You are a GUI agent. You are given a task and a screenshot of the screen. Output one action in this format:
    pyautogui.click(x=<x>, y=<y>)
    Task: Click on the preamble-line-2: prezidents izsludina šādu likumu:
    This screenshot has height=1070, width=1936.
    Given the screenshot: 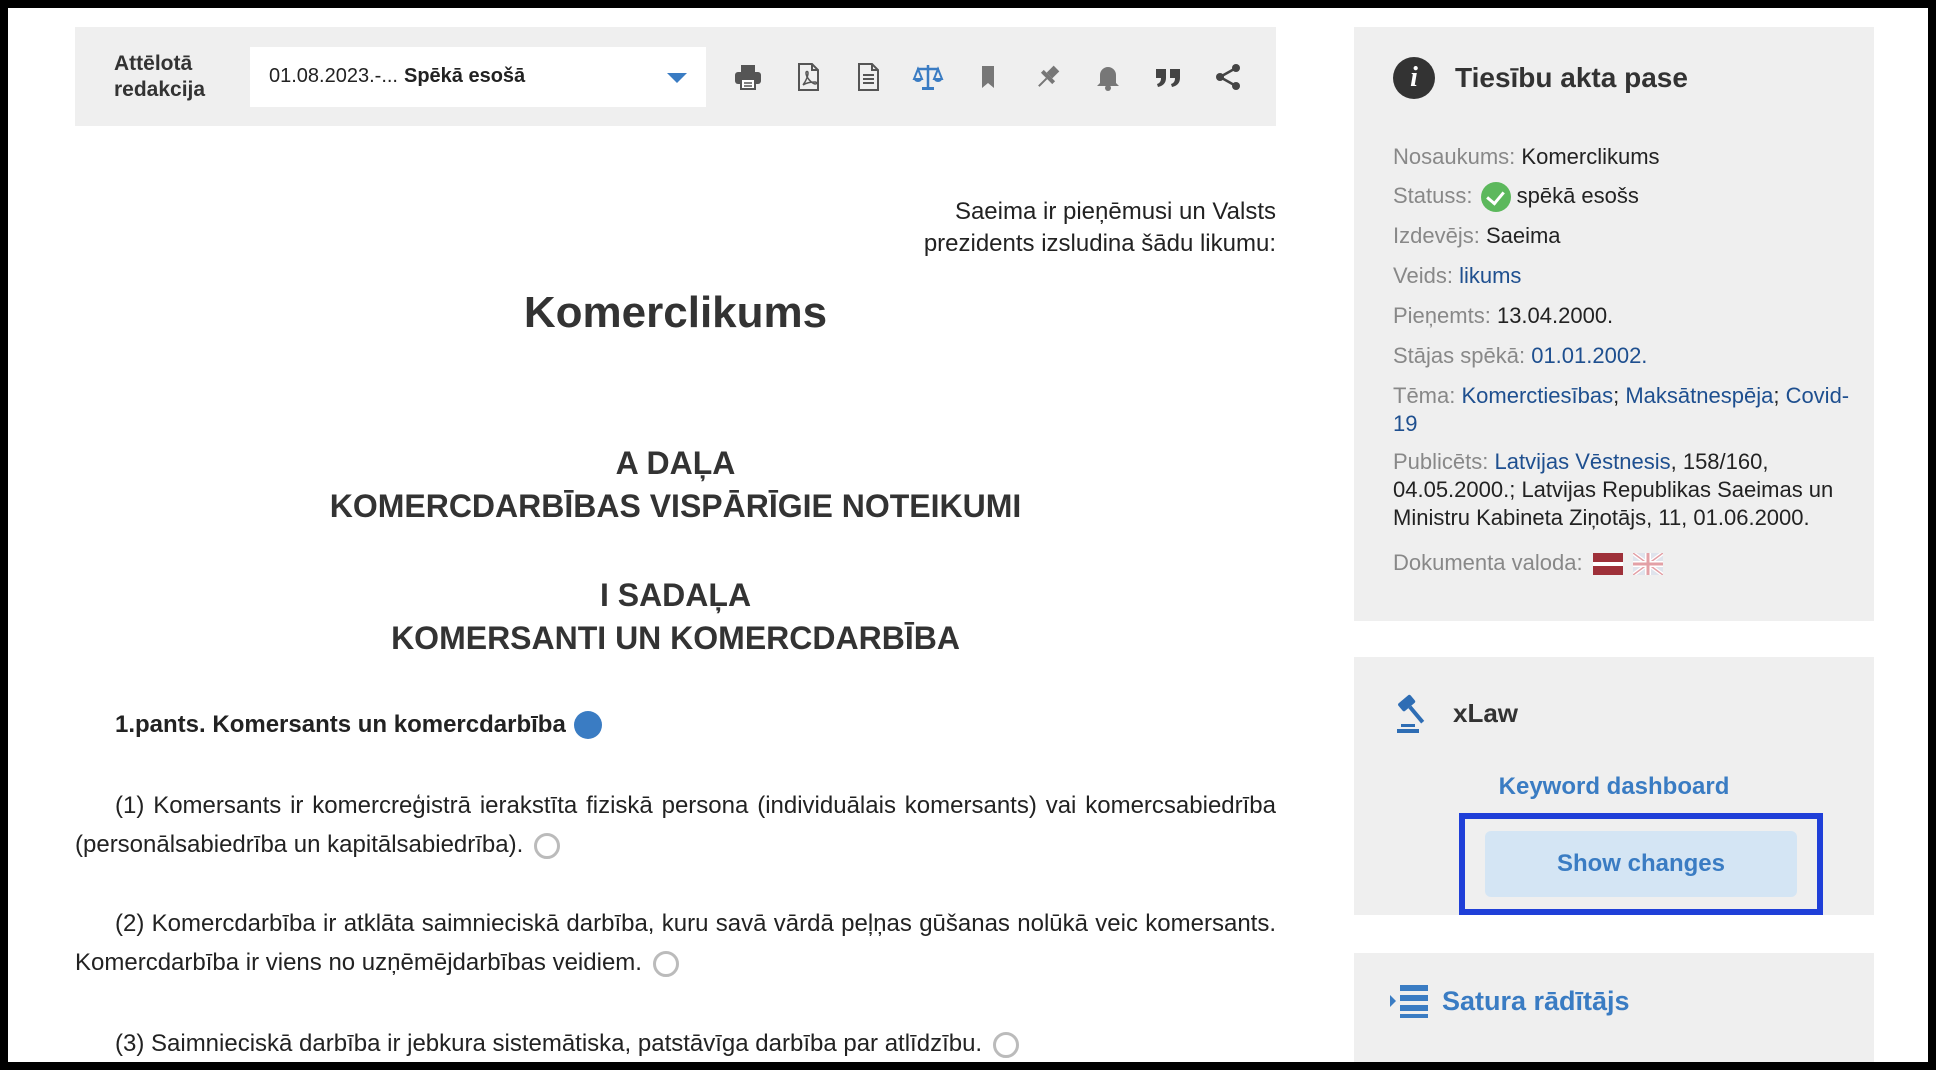 What is the action you would take?
    pyautogui.click(x=1099, y=243)
    